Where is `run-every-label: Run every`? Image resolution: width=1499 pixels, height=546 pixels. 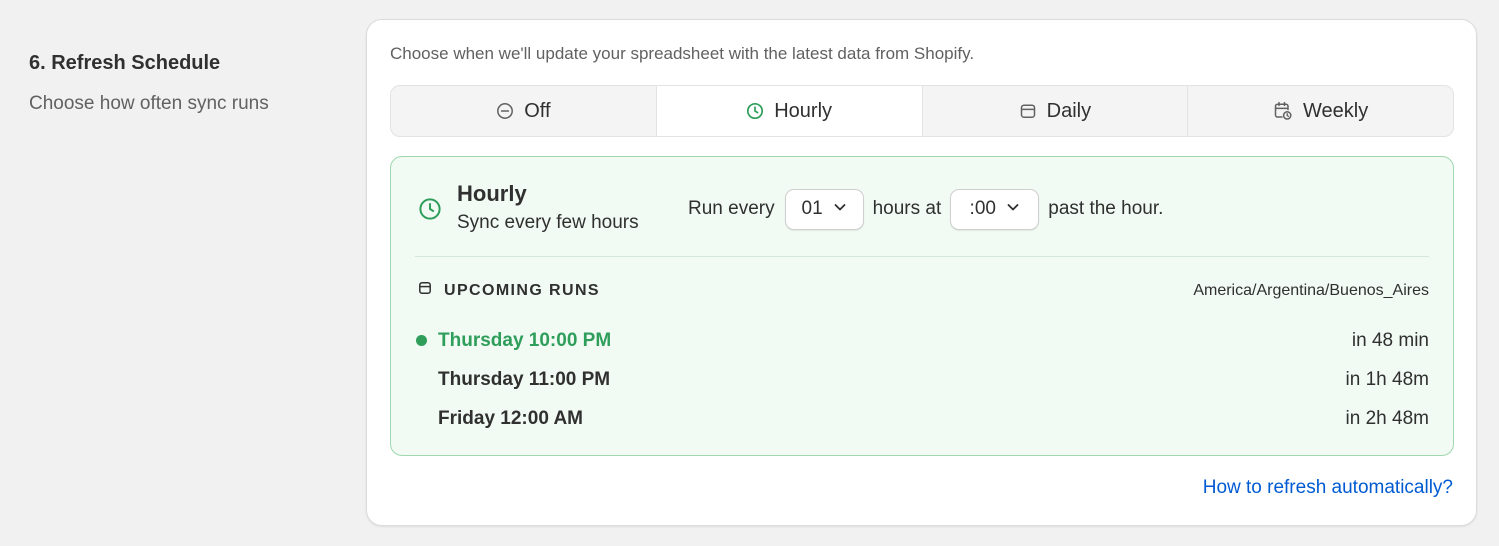 run-every-label: Run every is located at coordinates (731, 208).